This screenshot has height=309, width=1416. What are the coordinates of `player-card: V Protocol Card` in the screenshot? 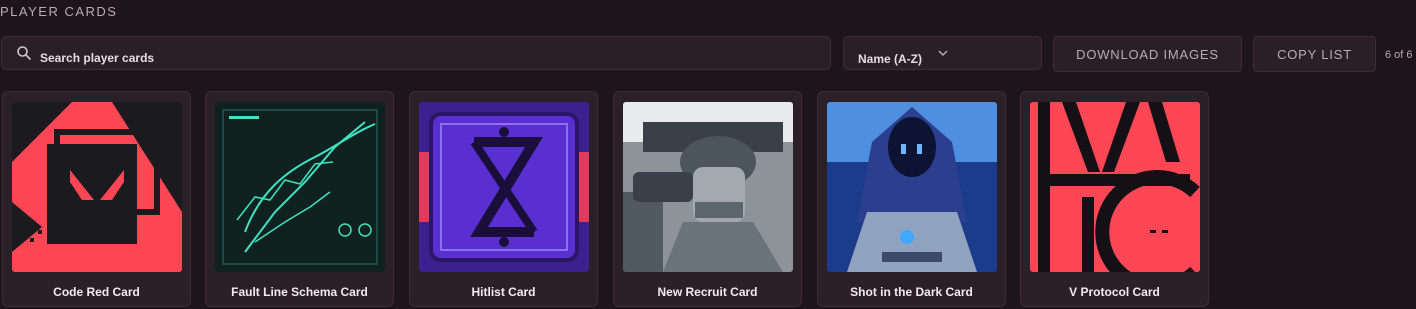 It's located at (1114, 199).